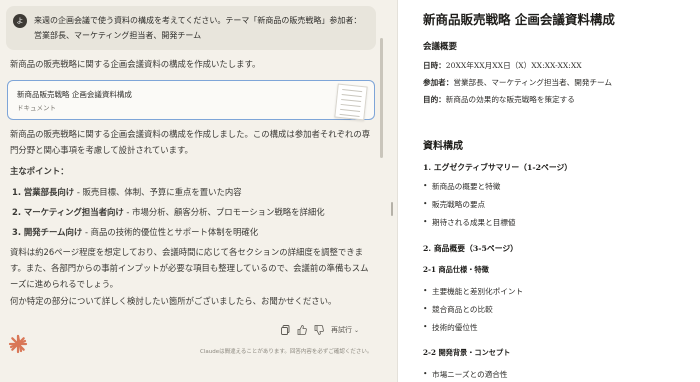 This screenshot has height=382, width=700. Describe the element at coordinates (465, 374) in the screenshot. I see `list-item: 市場ニーズとの適合性` at that location.